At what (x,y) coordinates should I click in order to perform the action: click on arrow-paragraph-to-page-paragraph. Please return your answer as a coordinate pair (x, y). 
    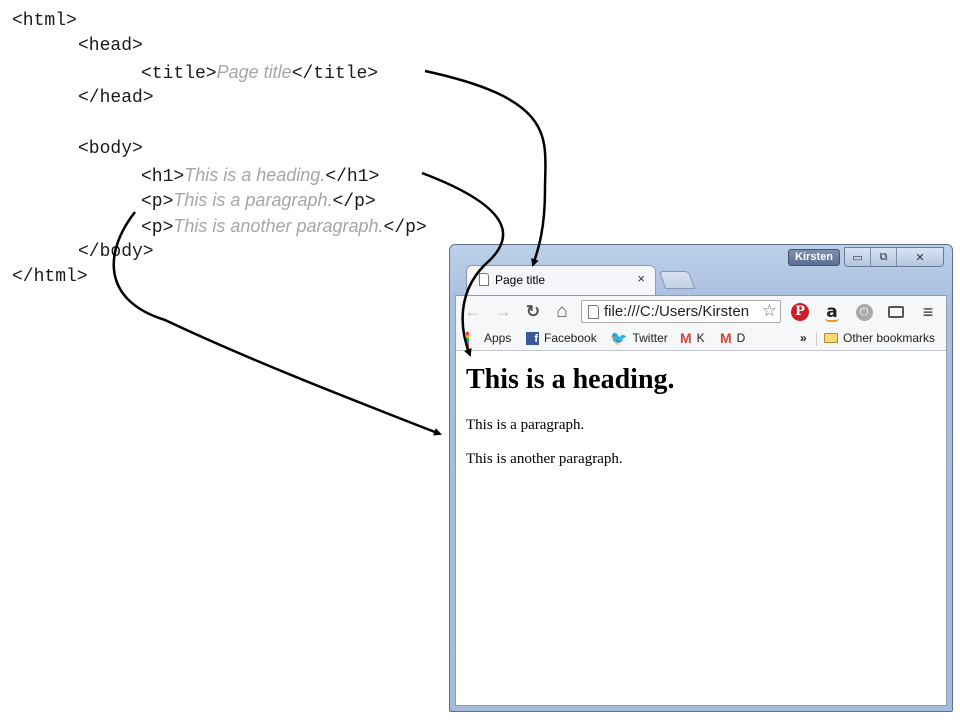
    Looking at the image, I should click on (277, 323).